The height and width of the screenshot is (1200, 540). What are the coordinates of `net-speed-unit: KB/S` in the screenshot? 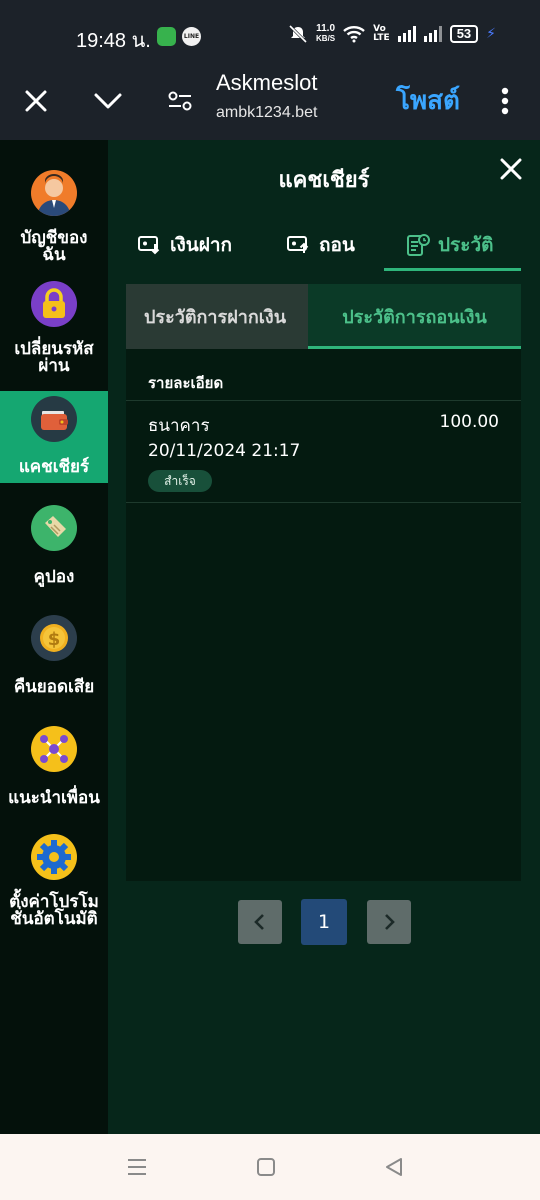 It's located at (326, 38).